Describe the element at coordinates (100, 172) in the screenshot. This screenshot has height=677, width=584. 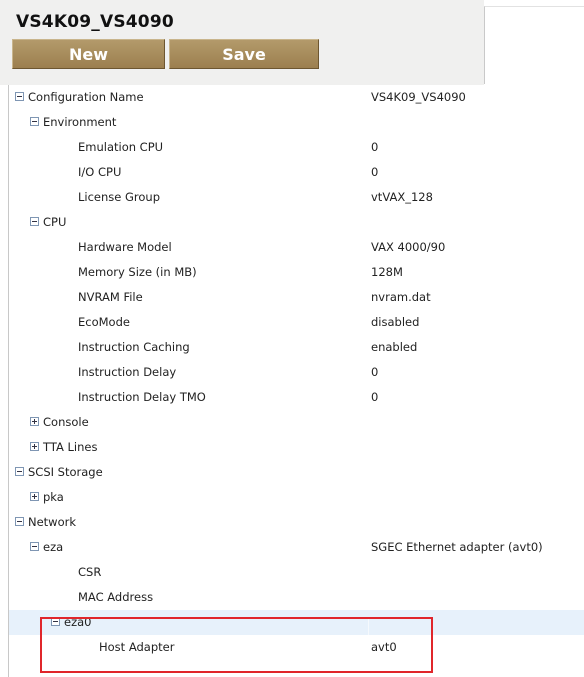
I see `tree-row-label: I/O CPU` at that location.